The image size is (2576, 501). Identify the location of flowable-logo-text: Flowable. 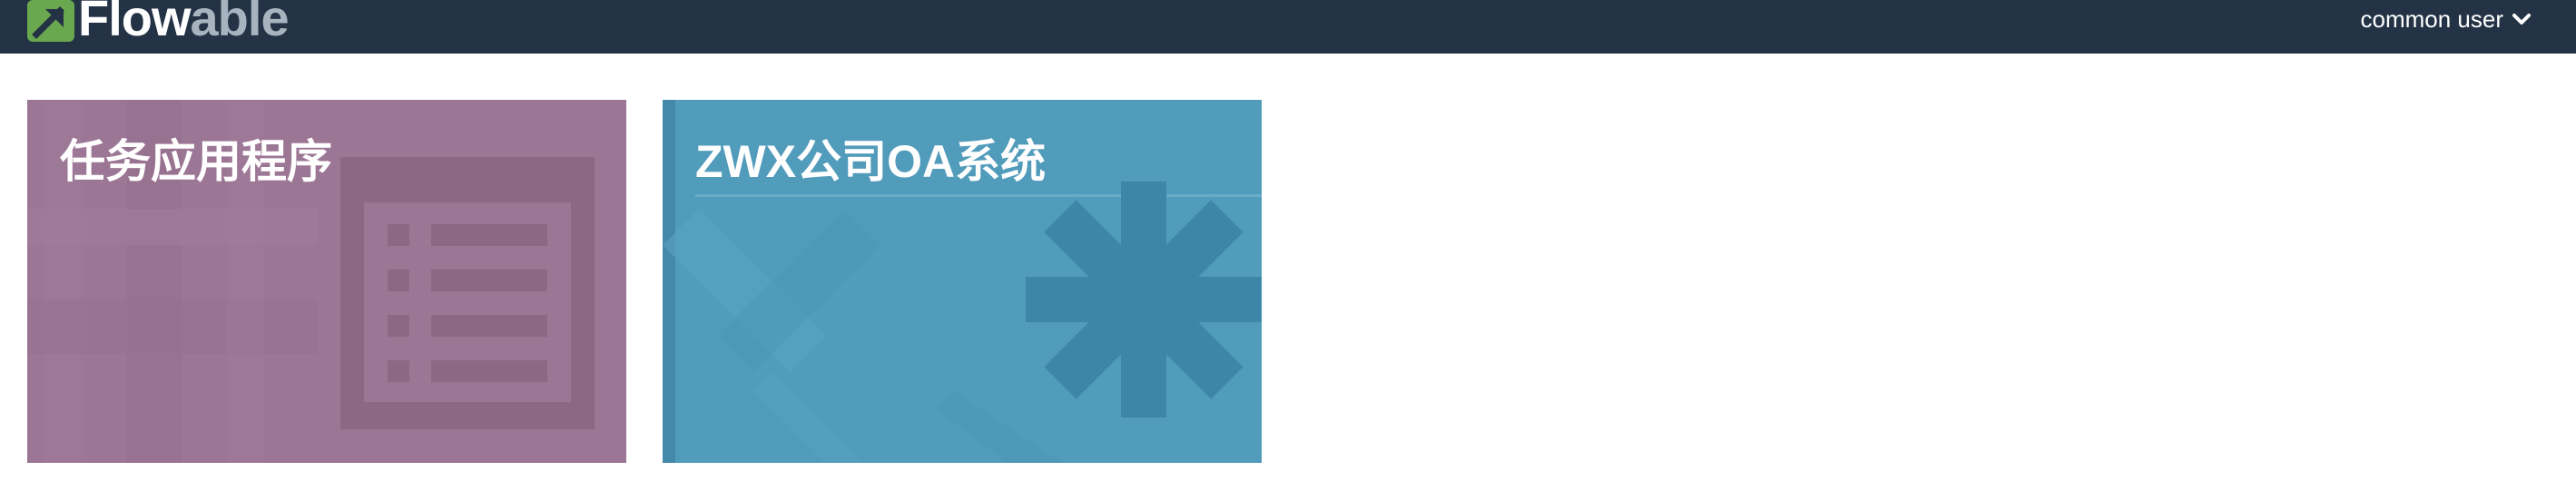
(184, 23).